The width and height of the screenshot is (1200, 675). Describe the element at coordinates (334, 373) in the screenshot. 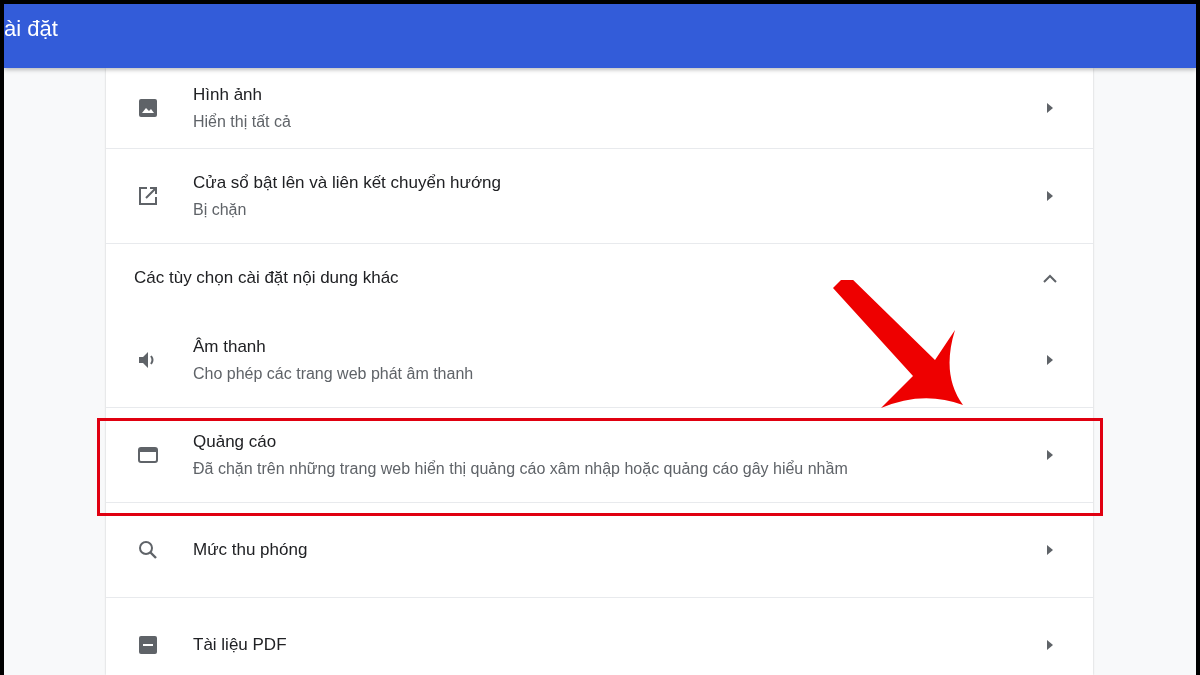

I see `setting-description: Cho phép các trang web phát âm thanh` at that location.